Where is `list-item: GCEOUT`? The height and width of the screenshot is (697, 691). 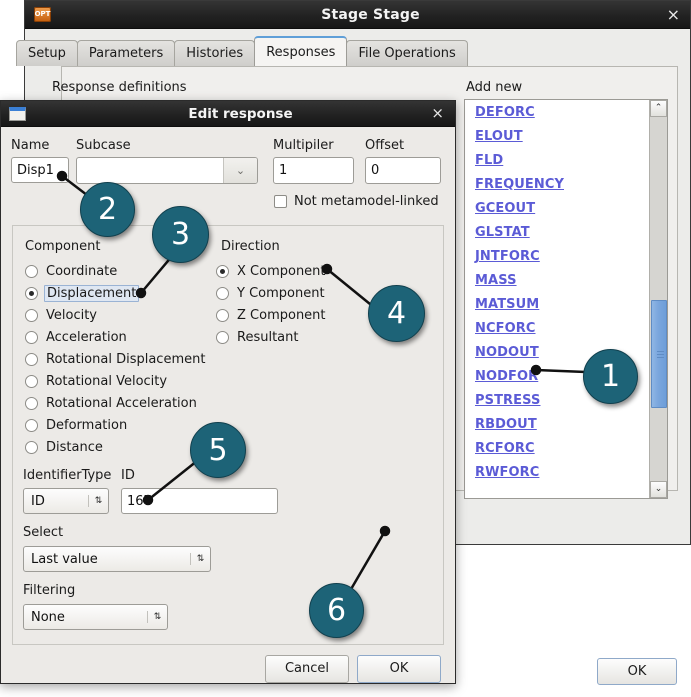 list-item: GCEOUT is located at coordinates (561, 209).